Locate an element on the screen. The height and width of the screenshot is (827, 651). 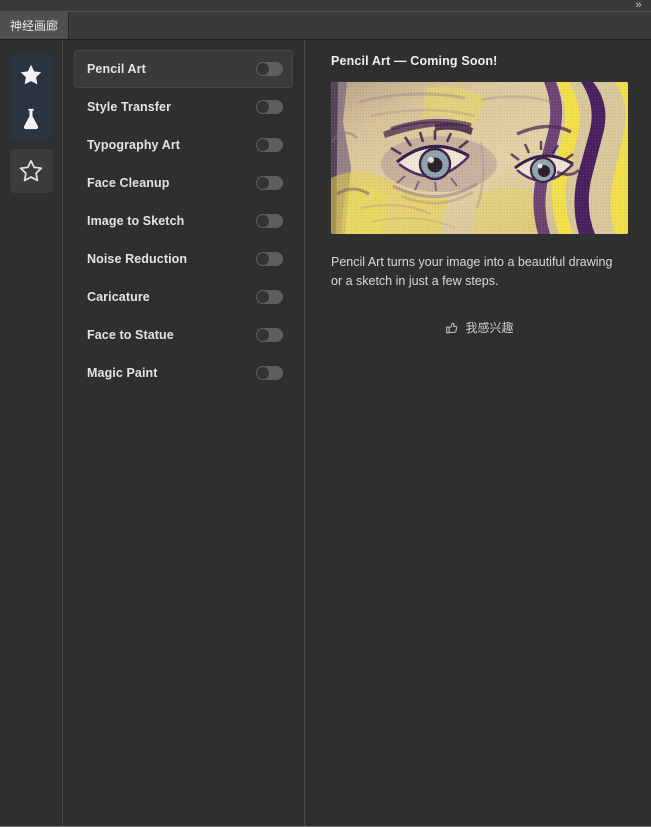
window-title-bar: » is located at coordinates (325, 6).